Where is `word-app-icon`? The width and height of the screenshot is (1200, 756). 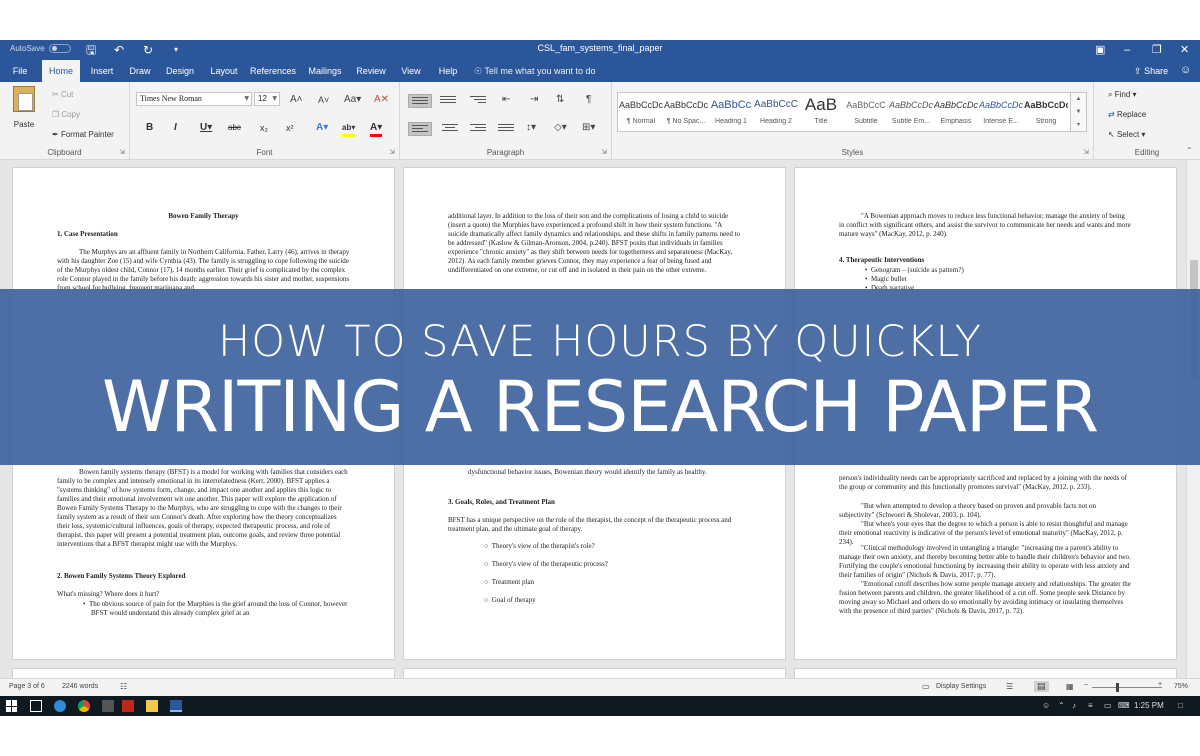 word-app-icon is located at coordinates (176, 706).